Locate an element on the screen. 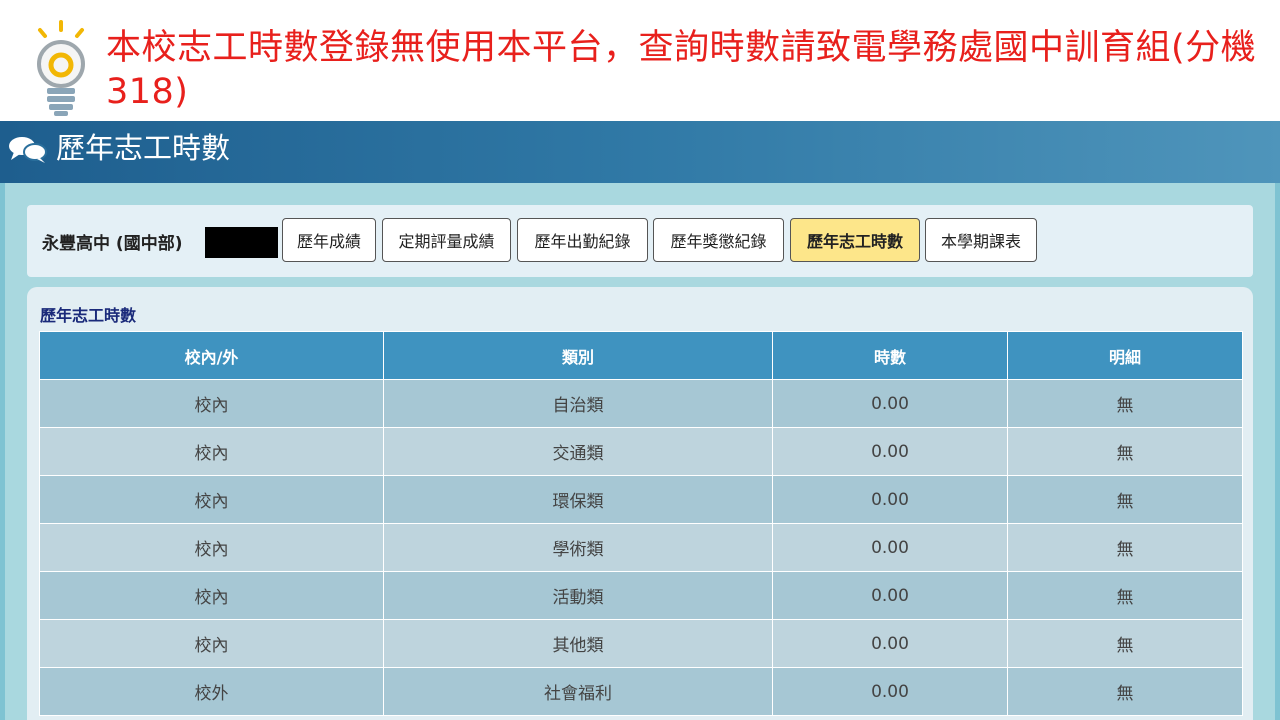 The height and width of the screenshot is (720, 1280). table-cell: 社會福利 is located at coordinates (578, 691).